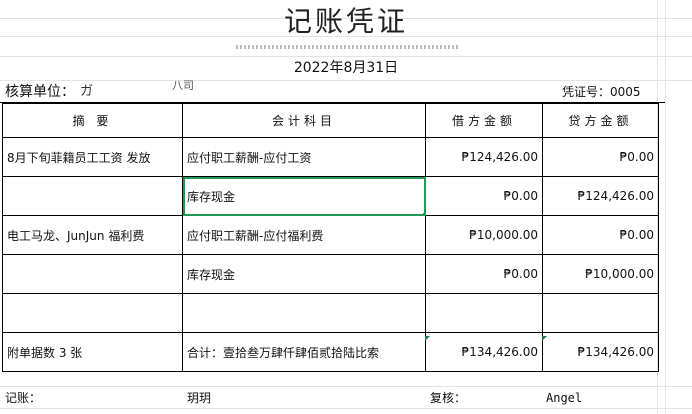 This screenshot has width=692, height=414. Describe the element at coordinates (484, 235) in the screenshot. I see `cell-debit: ₱10,000.00` at that location.